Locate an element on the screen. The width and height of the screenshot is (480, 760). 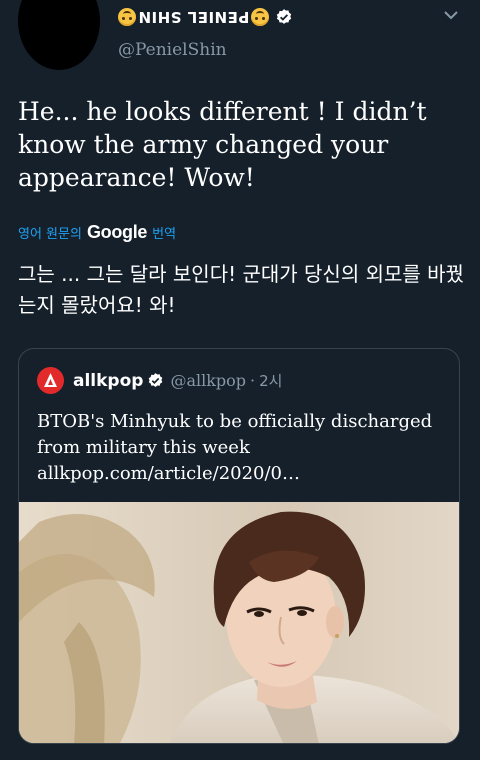
author-handle: @PenielShin is located at coordinates (172, 50).